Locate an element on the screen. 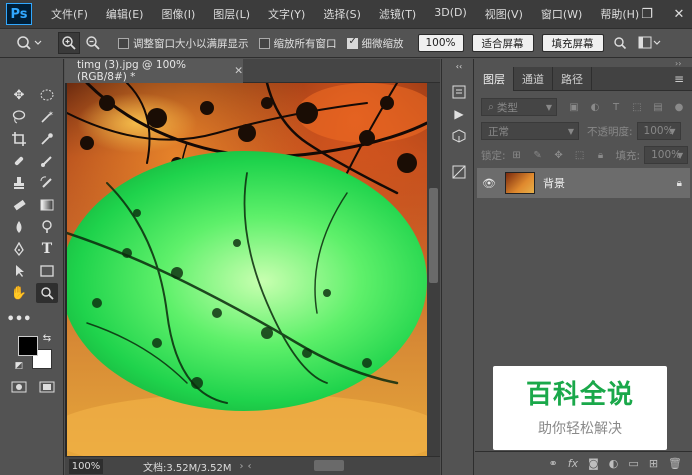  zoom-all-windows-checkbox: 缩放所有窗口 is located at coordinates (297, 43).